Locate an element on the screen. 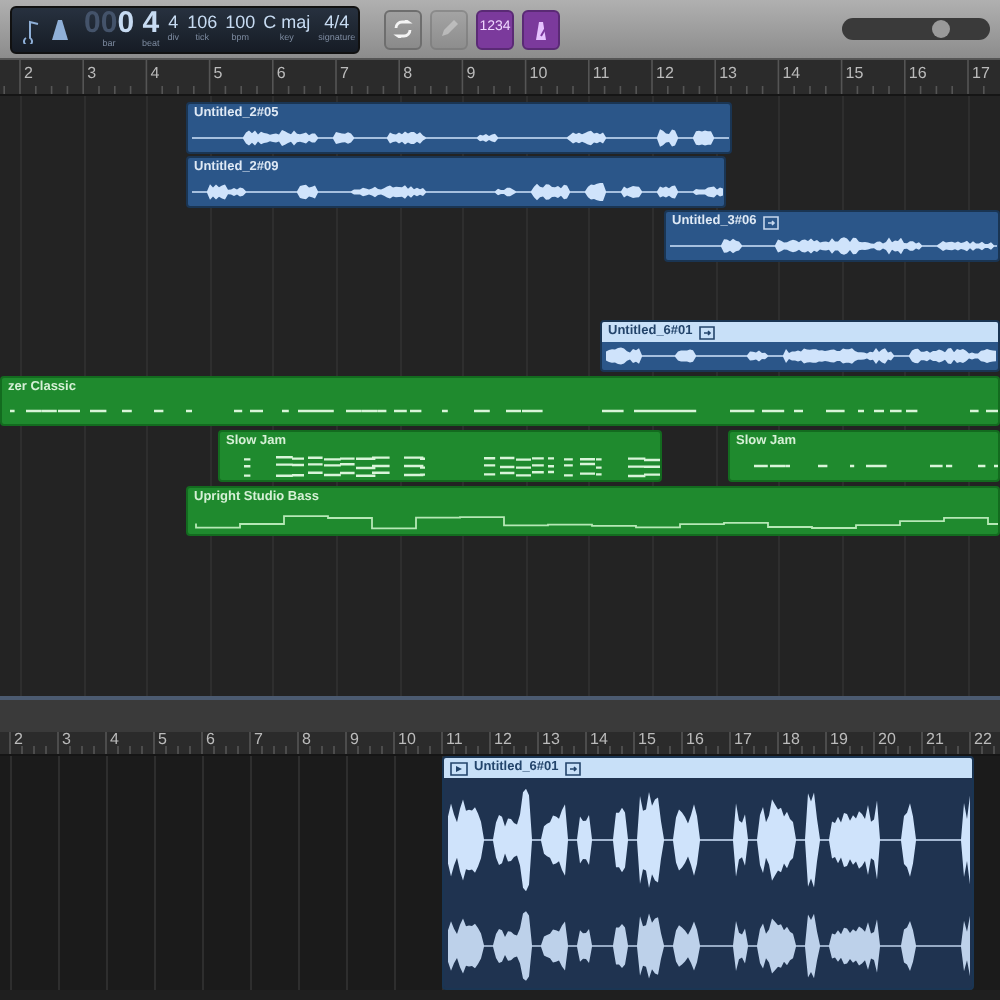 This screenshot has height=1000, width=1000. ruler-number: 21 is located at coordinates (935, 740).